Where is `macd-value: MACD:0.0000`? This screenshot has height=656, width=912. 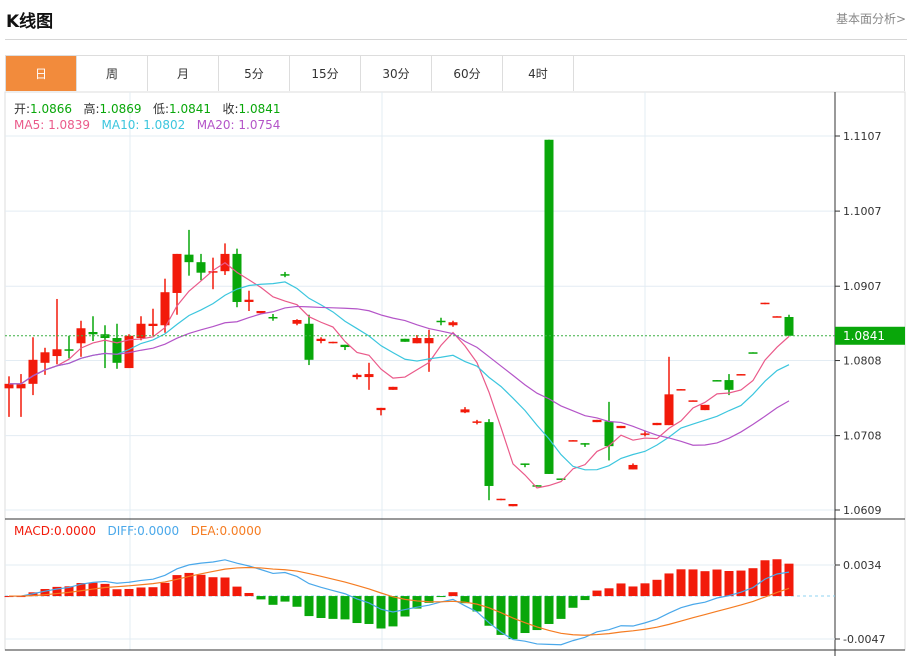 macd-value: MACD:0.0000 is located at coordinates (55, 531).